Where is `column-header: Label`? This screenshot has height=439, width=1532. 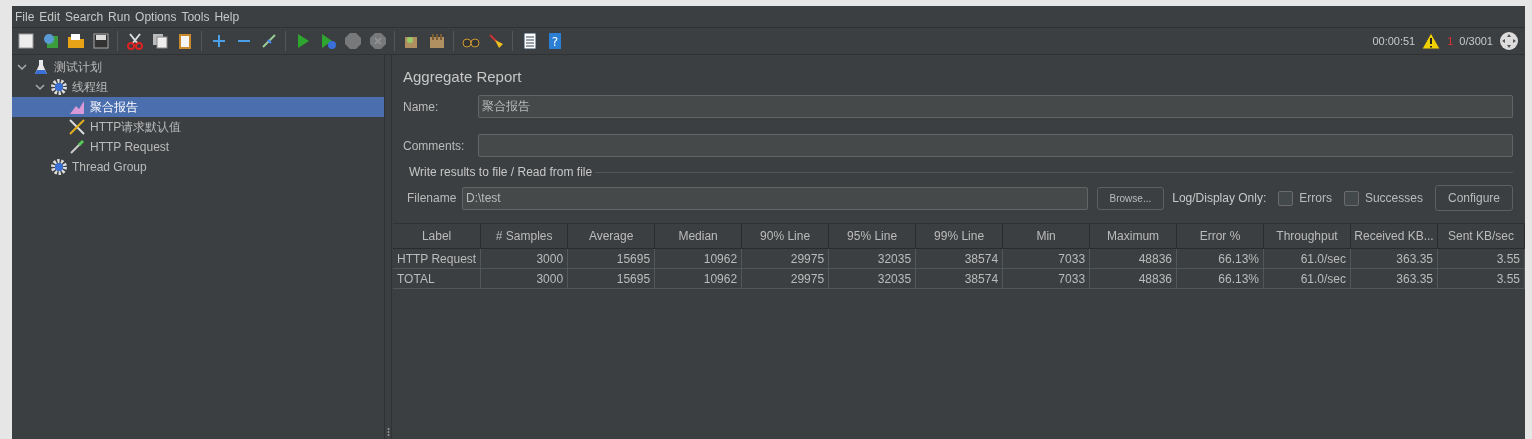
column-header: Label is located at coordinates (437, 236).